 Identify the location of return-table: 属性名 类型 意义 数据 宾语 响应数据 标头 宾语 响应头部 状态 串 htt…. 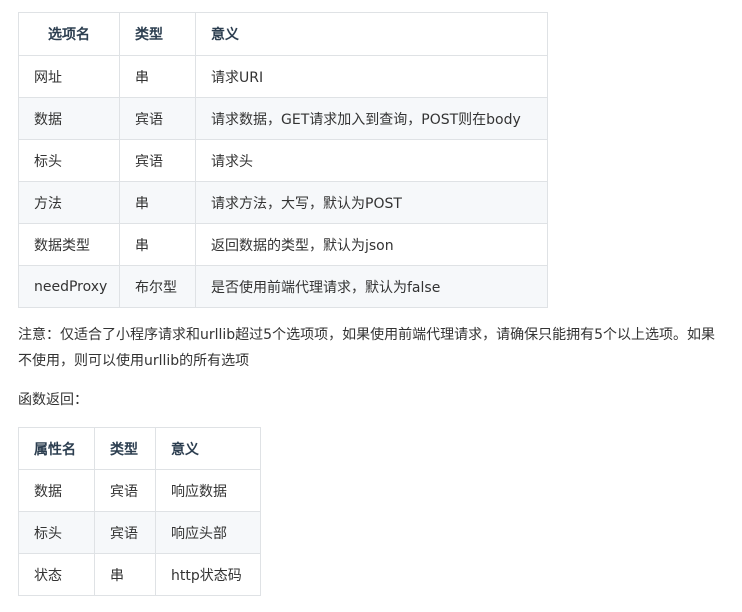
(139, 511).